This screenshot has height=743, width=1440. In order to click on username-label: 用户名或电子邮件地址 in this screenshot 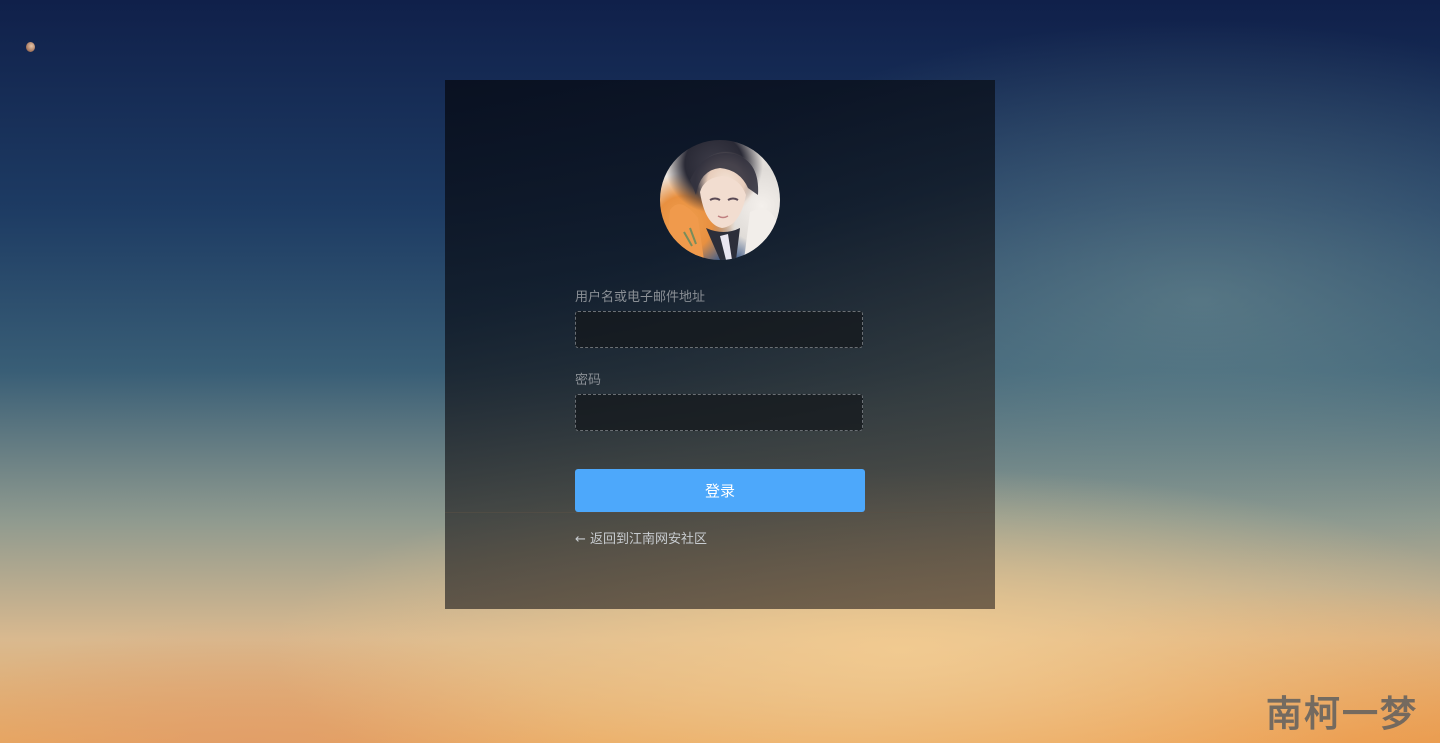, I will do `click(640, 297)`.